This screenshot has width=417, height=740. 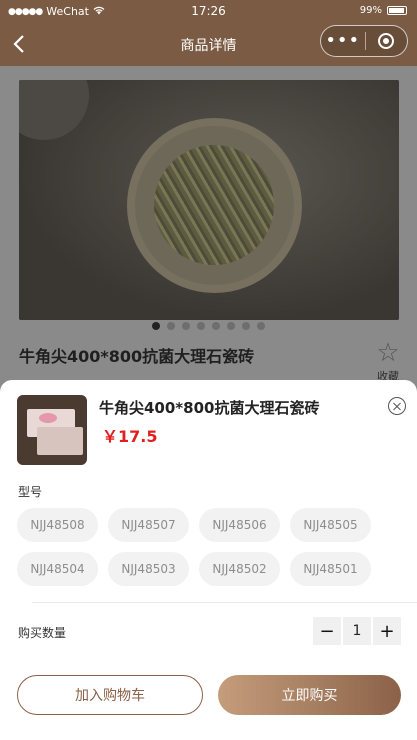 I want to click on model-chip: NJJ48506, so click(x=239, y=525).